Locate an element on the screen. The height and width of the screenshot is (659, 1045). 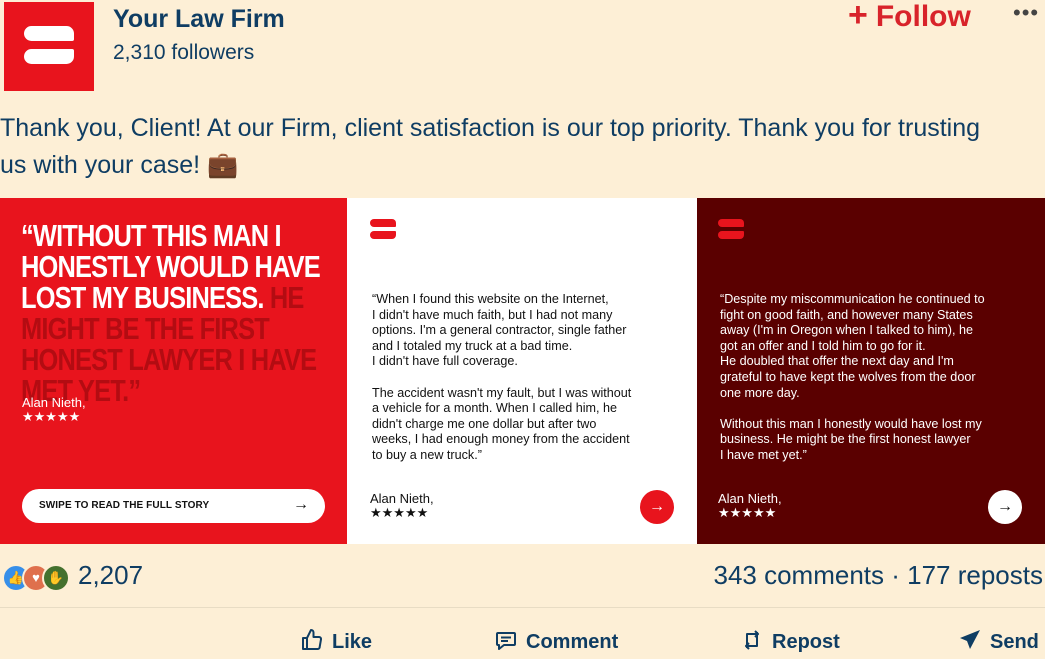
reposts-count: 177 reposts is located at coordinates (975, 575).